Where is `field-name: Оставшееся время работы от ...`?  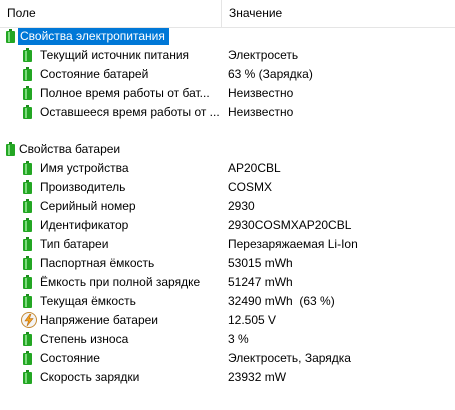
field-name: Оставшееся время работы от ... is located at coordinates (130, 112).